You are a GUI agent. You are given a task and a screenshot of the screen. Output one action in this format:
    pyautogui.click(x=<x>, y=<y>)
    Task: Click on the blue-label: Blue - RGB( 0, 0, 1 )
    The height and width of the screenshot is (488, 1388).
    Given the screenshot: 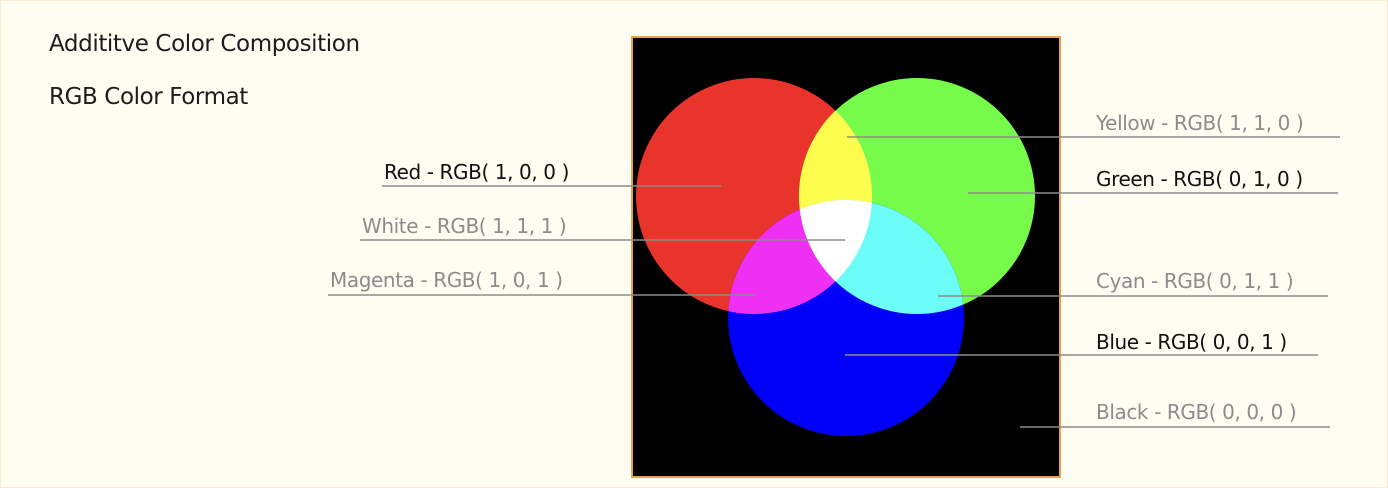 What is the action you would take?
    pyautogui.click(x=1191, y=342)
    